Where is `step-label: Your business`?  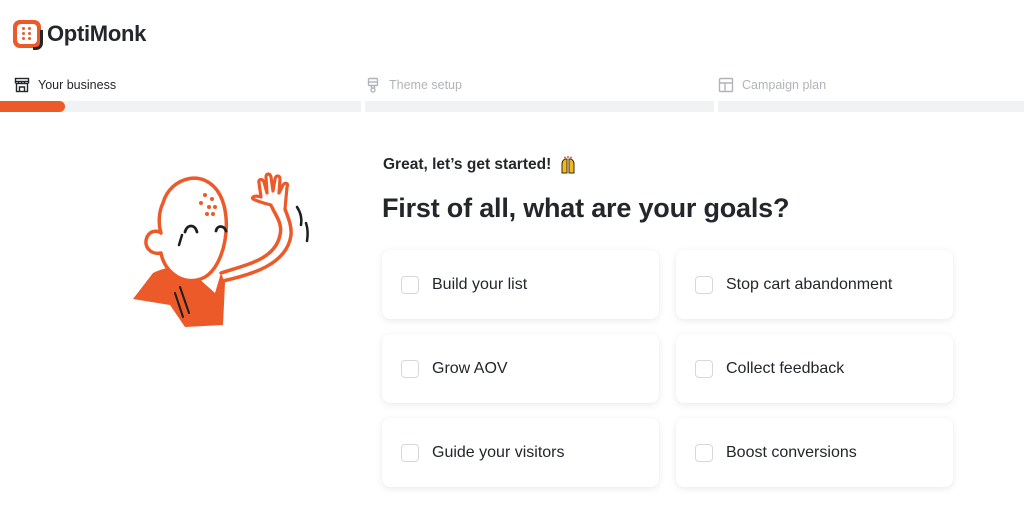
step-label: Your business is located at coordinates (77, 85).